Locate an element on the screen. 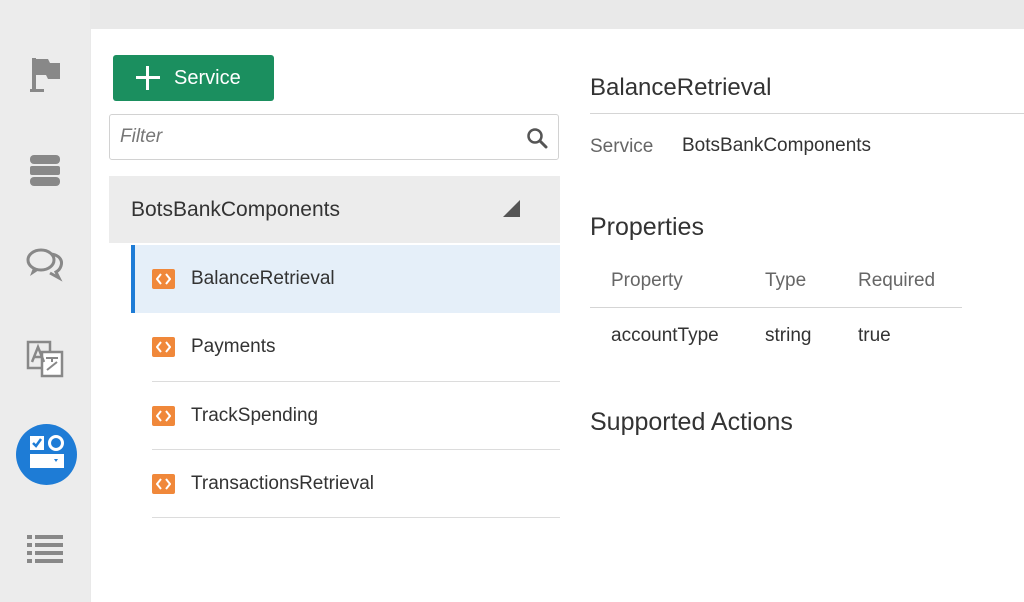 This screenshot has height=602, width=1024. search-icon is located at coordinates (537, 140).